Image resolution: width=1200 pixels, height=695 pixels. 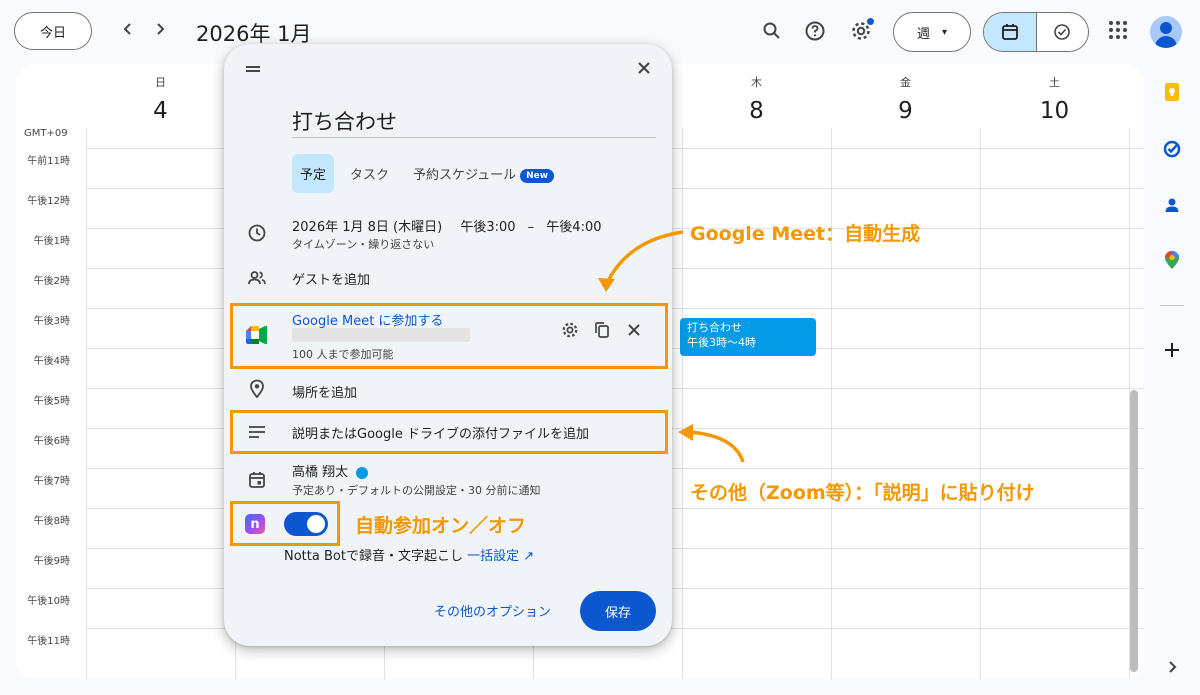 What do you see at coordinates (488, 227) in the screenshot?
I see `event-start-time: 午後3:00` at bounding box center [488, 227].